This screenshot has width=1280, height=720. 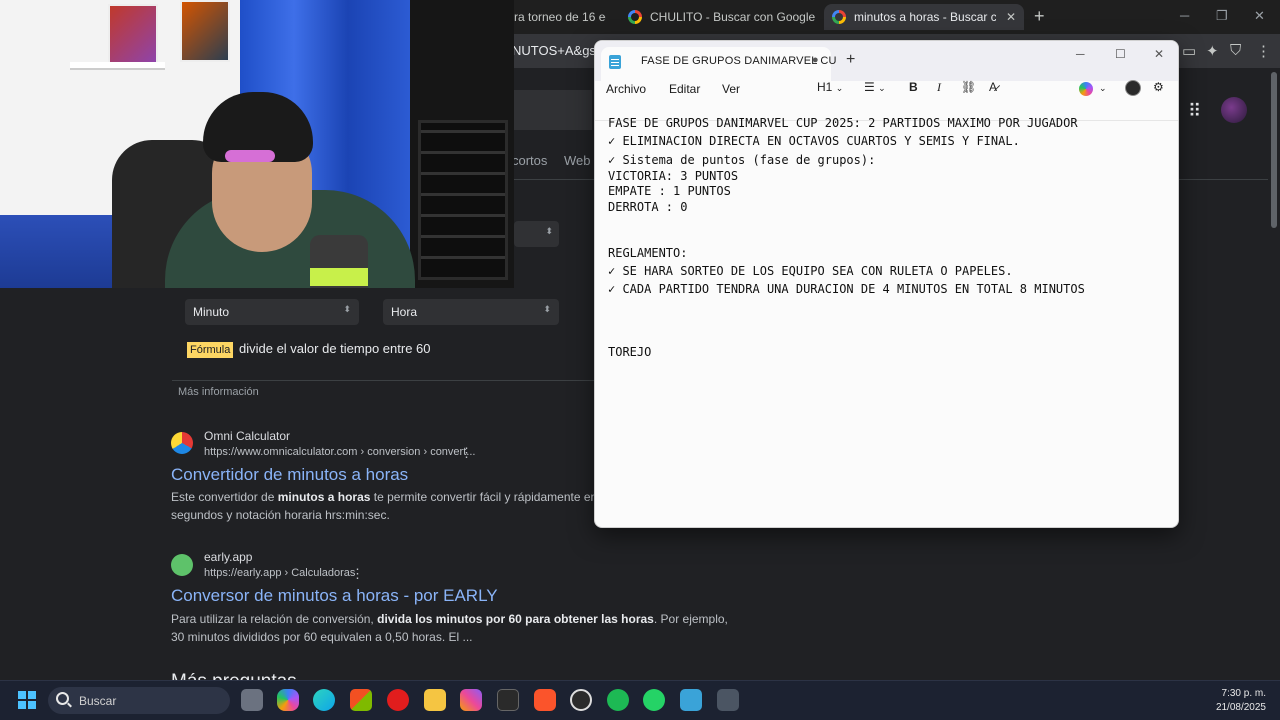 What do you see at coordinates (289, 475) in the screenshot?
I see `result-title: Convertidor de minutos a horas` at bounding box center [289, 475].